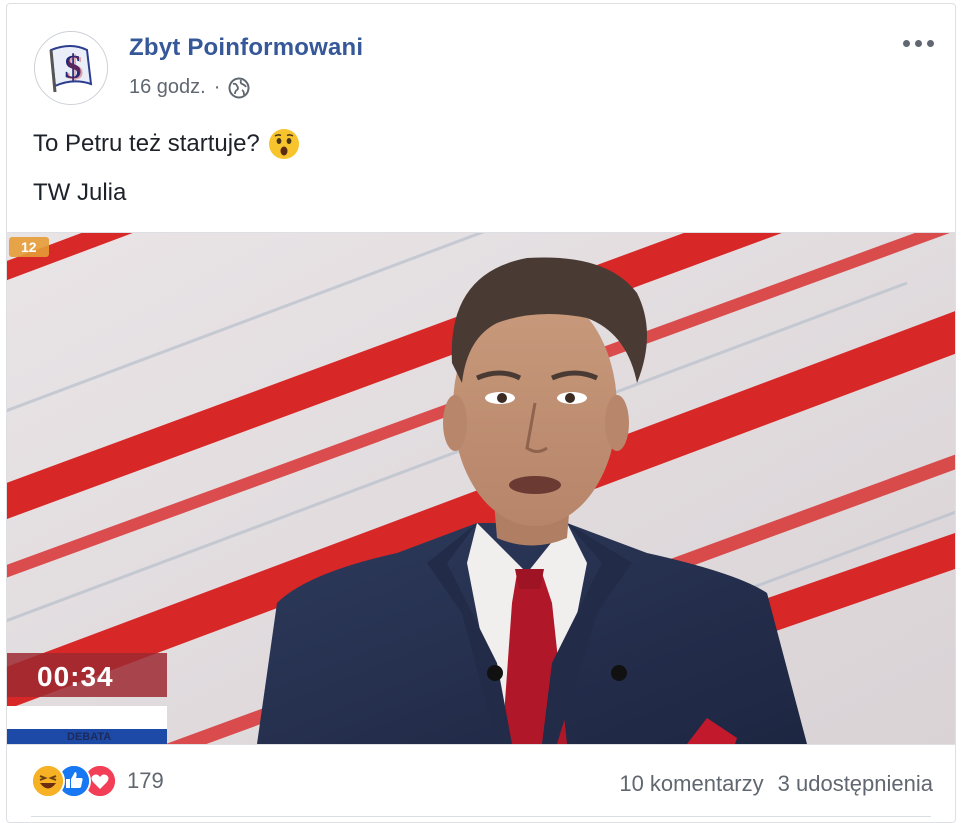  What do you see at coordinates (97, 781) in the screenshot?
I see `reactions-summary: 179` at bounding box center [97, 781].